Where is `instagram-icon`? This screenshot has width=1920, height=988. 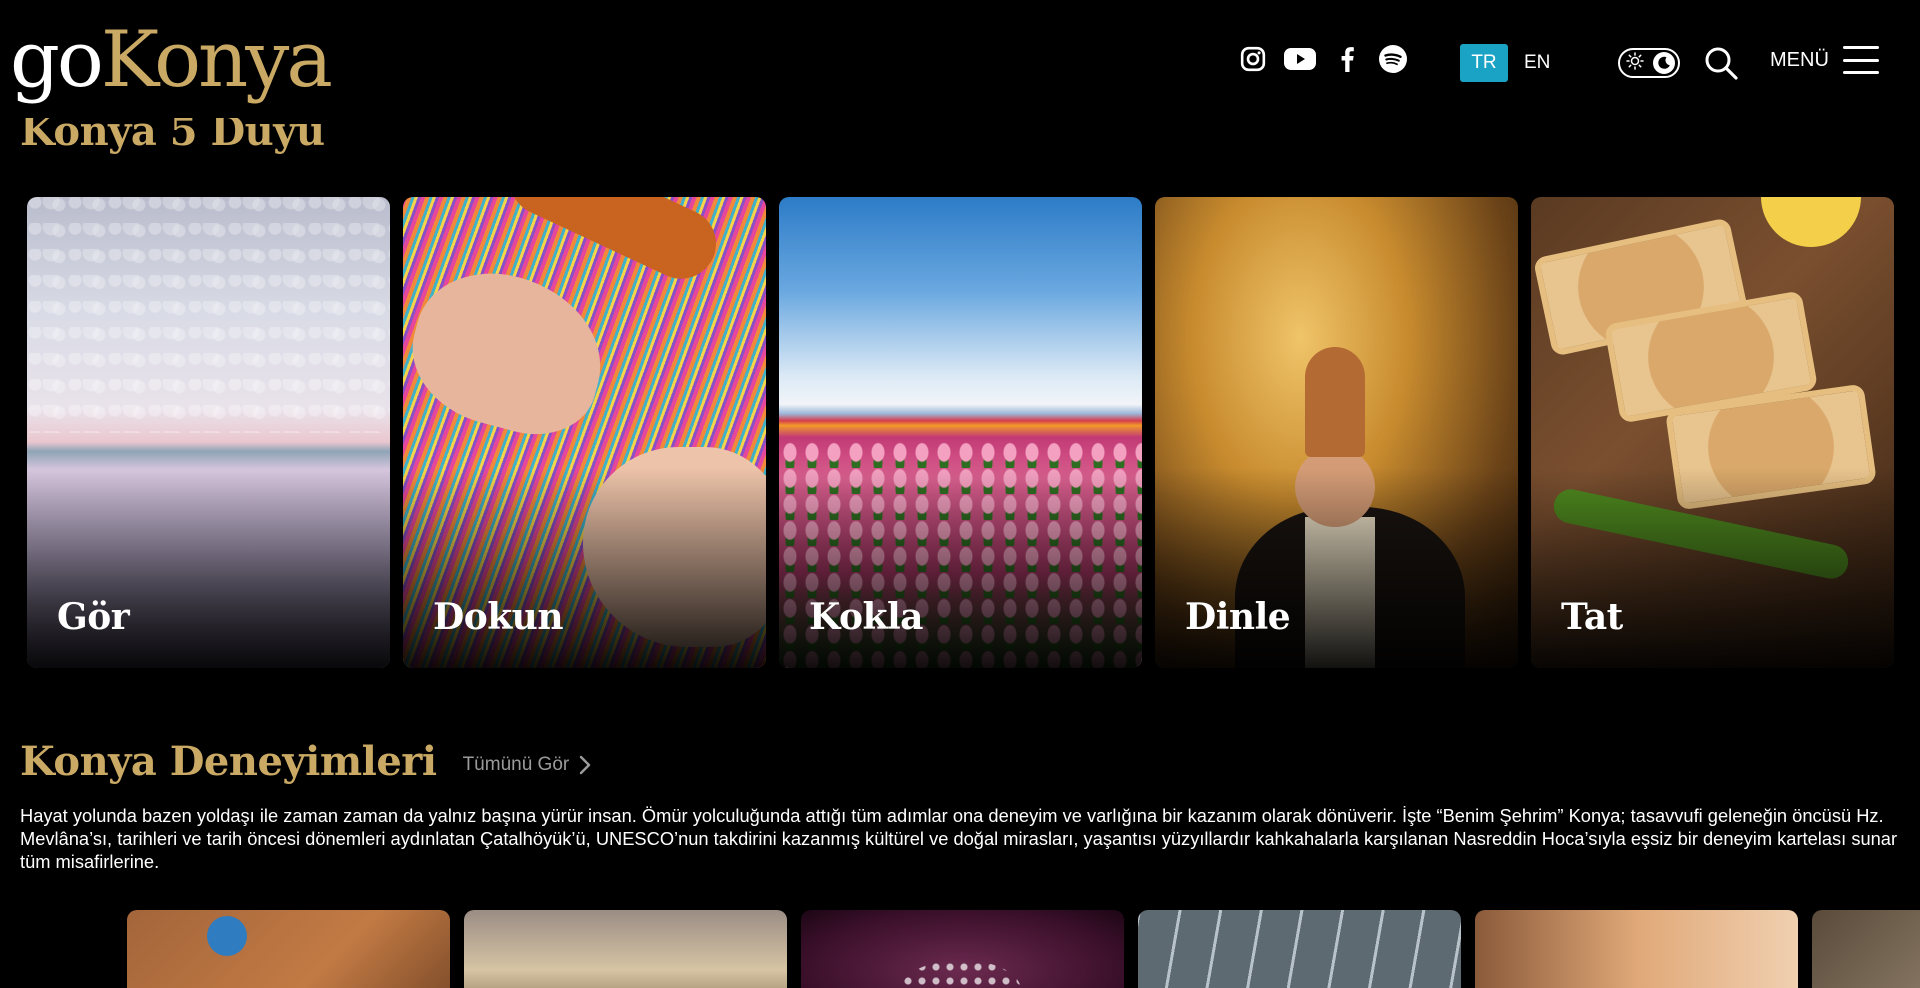 instagram-icon is located at coordinates (1253, 59).